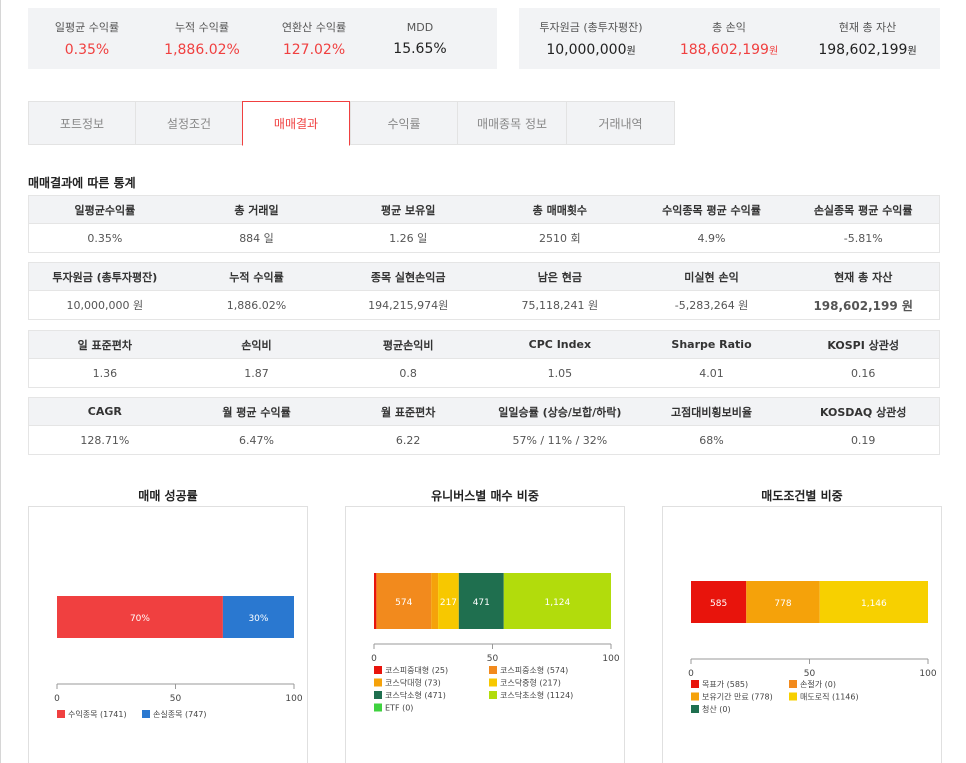 The width and height of the screenshot is (966, 763). Describe the element at coordinates (863, 50) in the screenshot. I see `summary-number: 198,602,199` at that location.